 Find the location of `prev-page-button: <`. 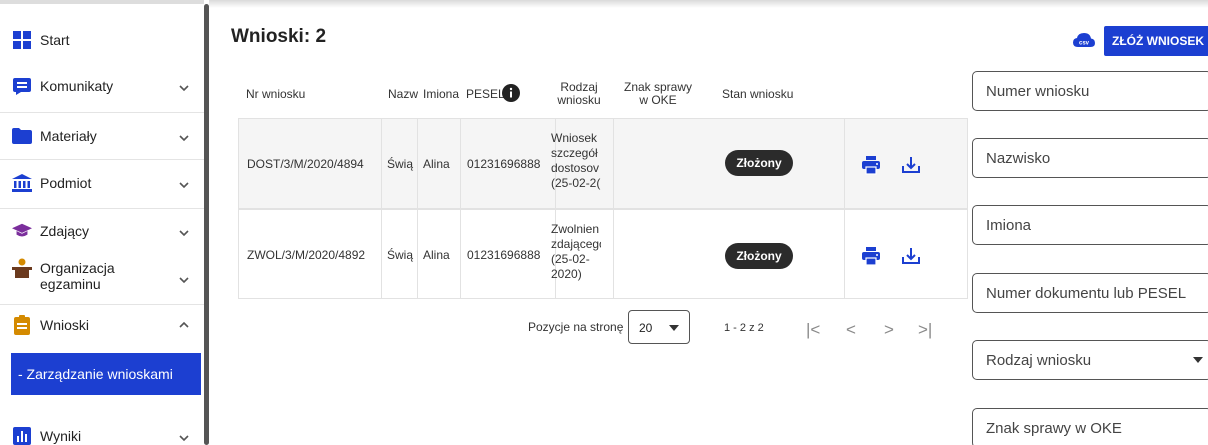

prev-page-button: < is located at coordinates (851, 330).